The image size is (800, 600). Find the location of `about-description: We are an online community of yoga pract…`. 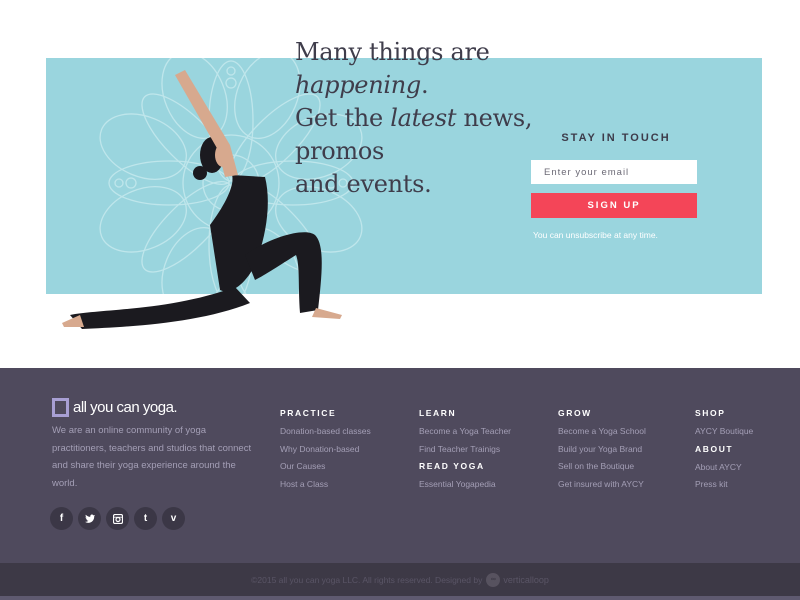

about-description: We are an online community of yoga pract… is located at coordinates (152, 457).